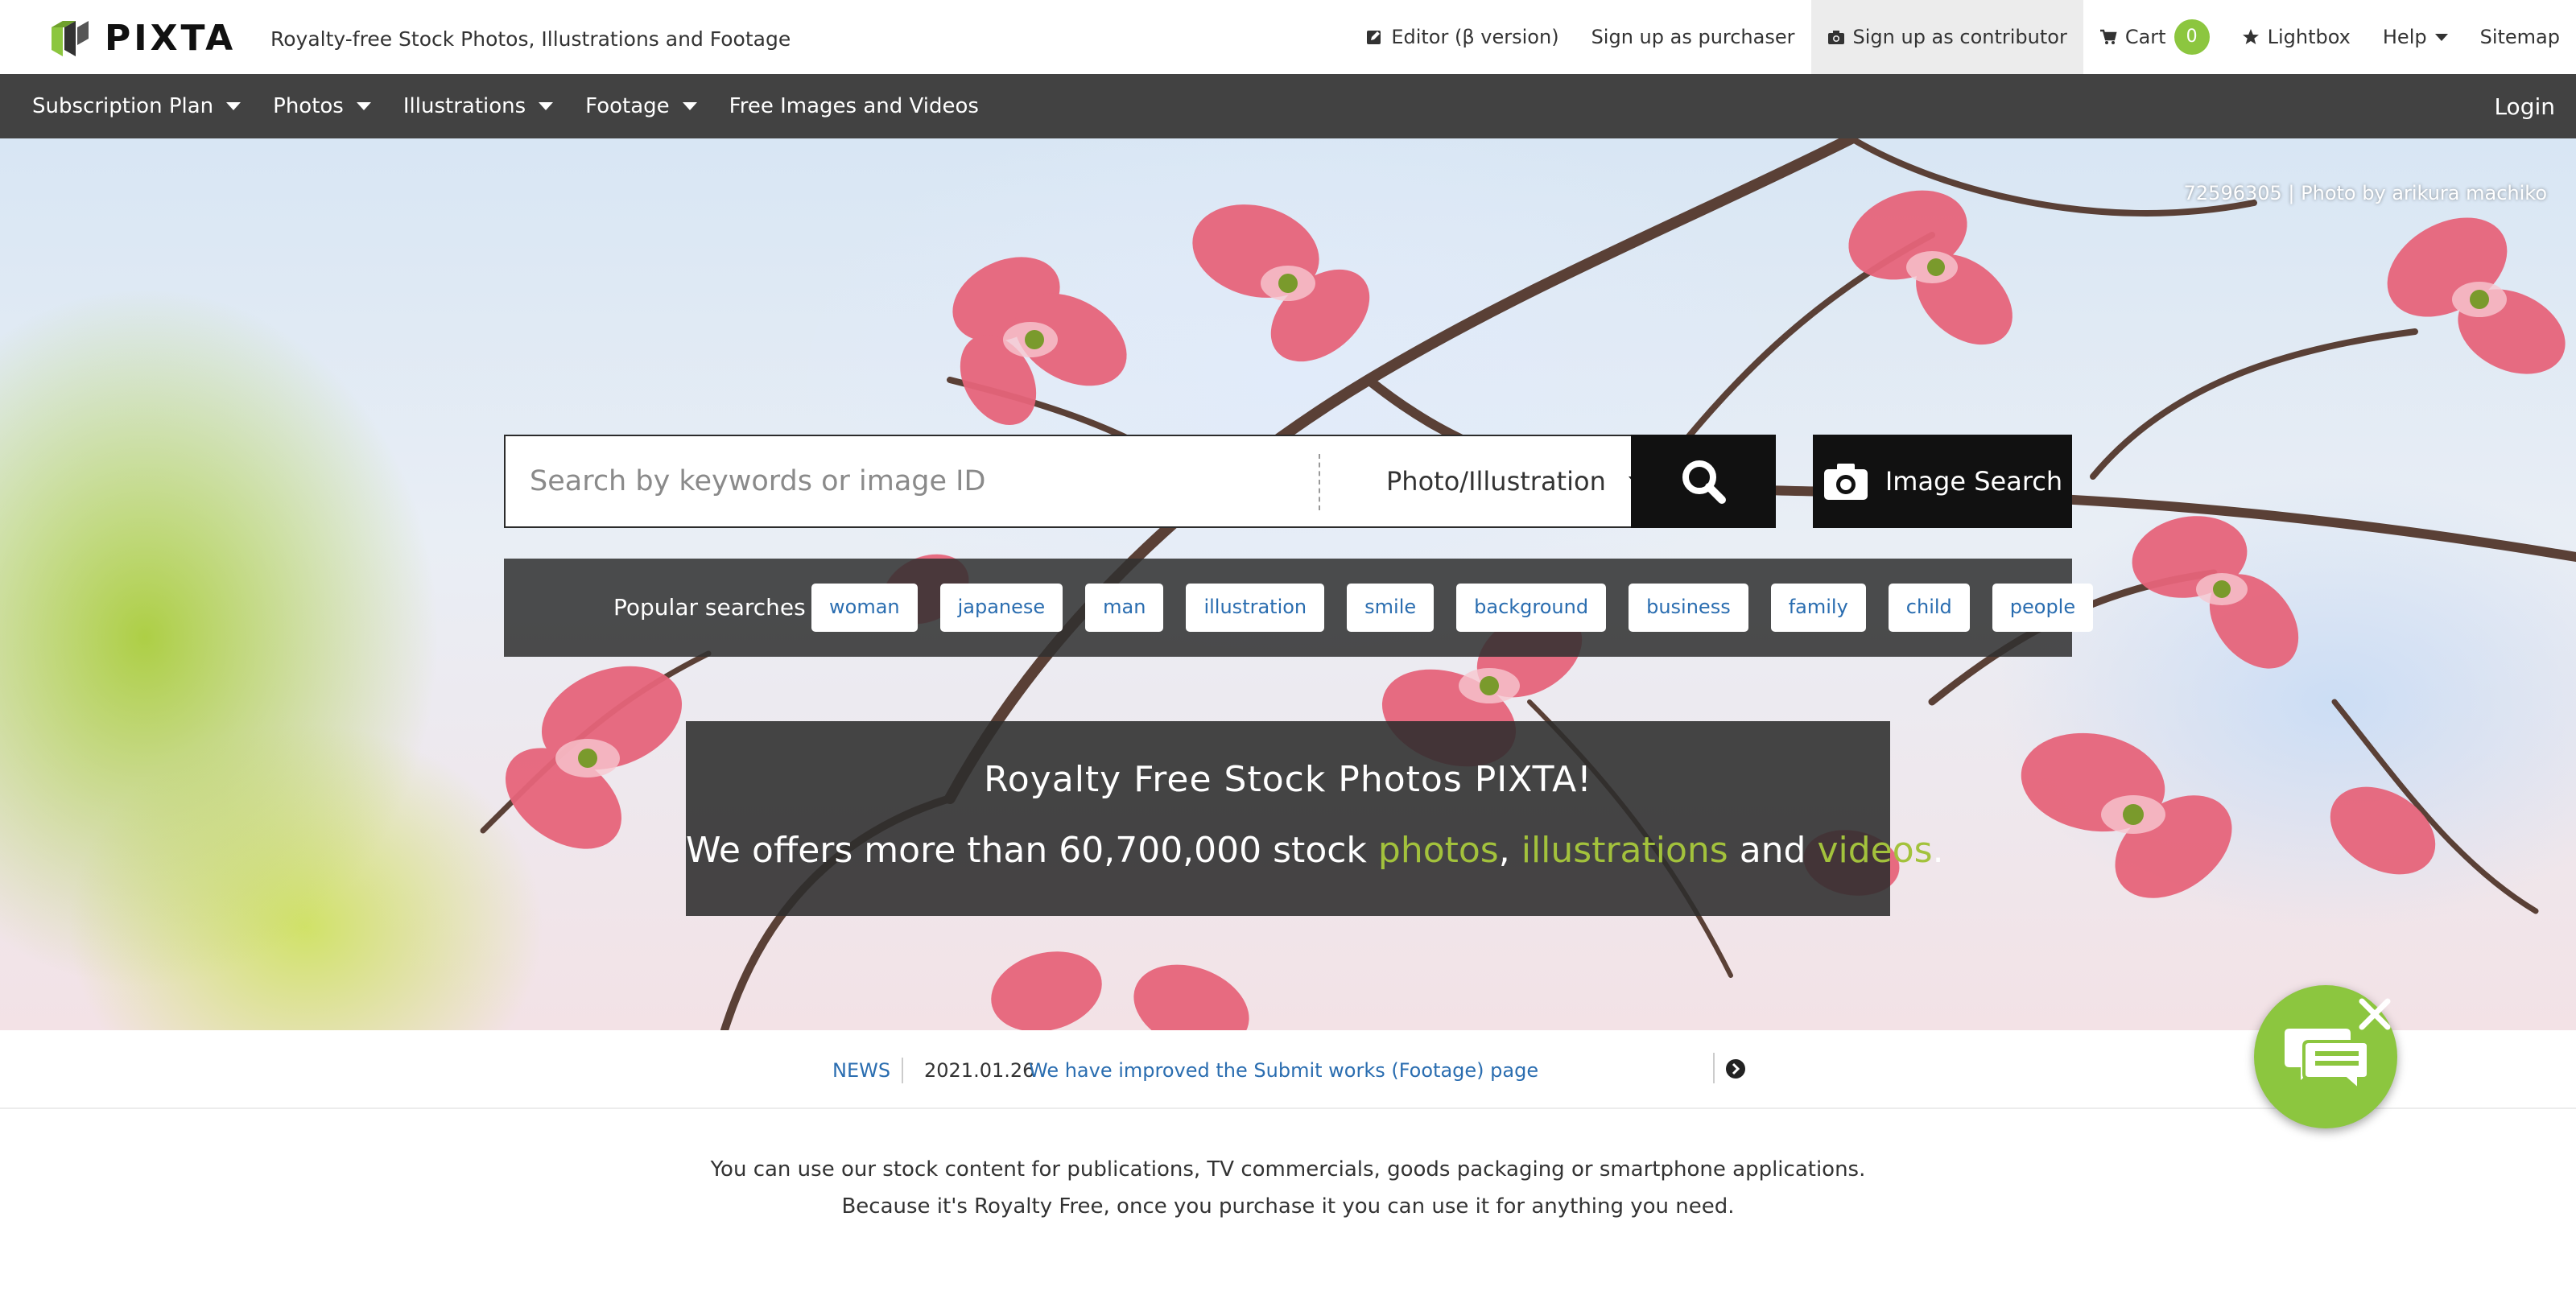 This screenshot has width=2576, height=1291. What do you see at coordinates (2404, 37) in the screenshot?
I see `help-label: Help` at bounding box center [2404, 37].